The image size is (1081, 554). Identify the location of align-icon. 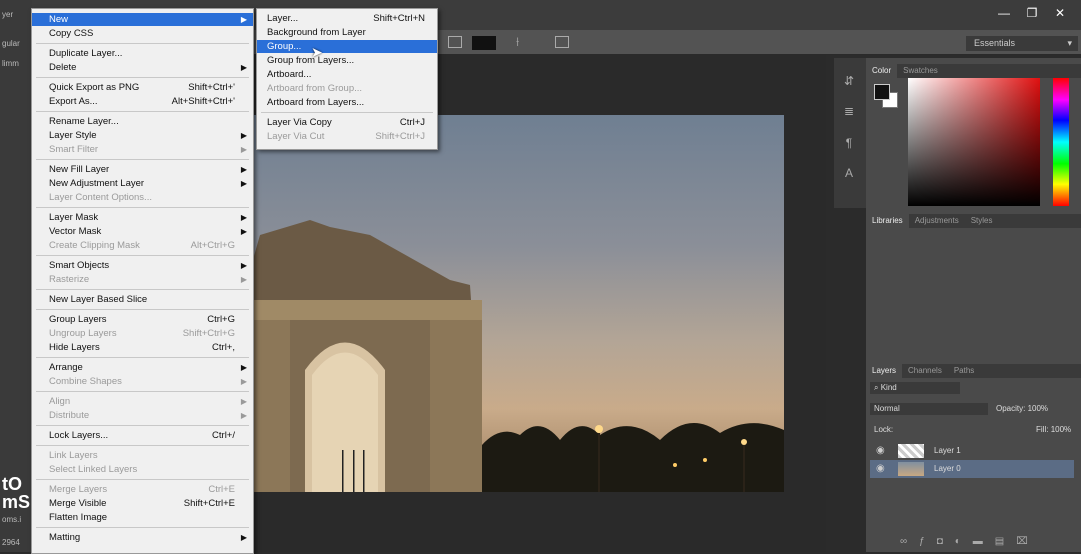
(455, 42).